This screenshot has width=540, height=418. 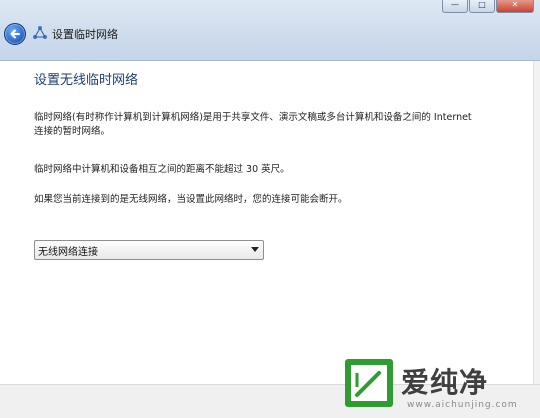 I want to click on title-bar: — □ ✕ 设置临时网络, so click(x=270, y=30).